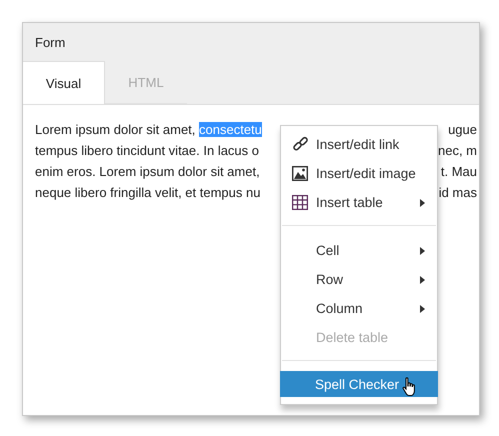 The width and height of the screenshot is (499, 436). What do you see at coordinates (458, 172) in the screenshot?
I see `text-fragment: t. Mau` at bounding box center [458, 172].